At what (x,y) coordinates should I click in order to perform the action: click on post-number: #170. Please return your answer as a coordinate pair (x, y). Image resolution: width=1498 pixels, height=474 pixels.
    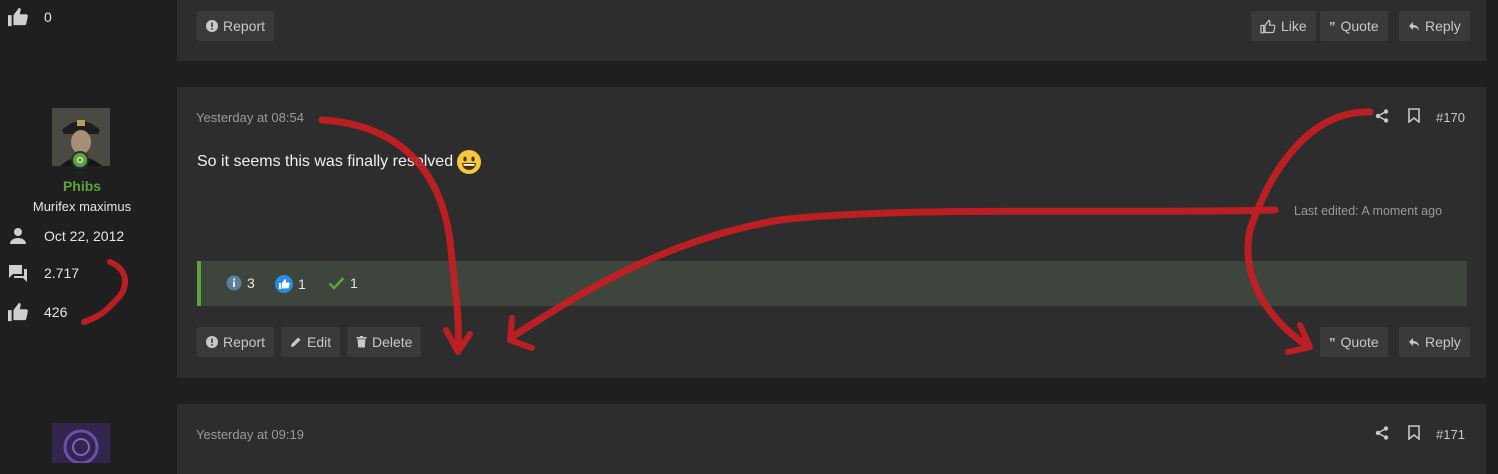
    Looking at the image, I should click on (1450, 117).